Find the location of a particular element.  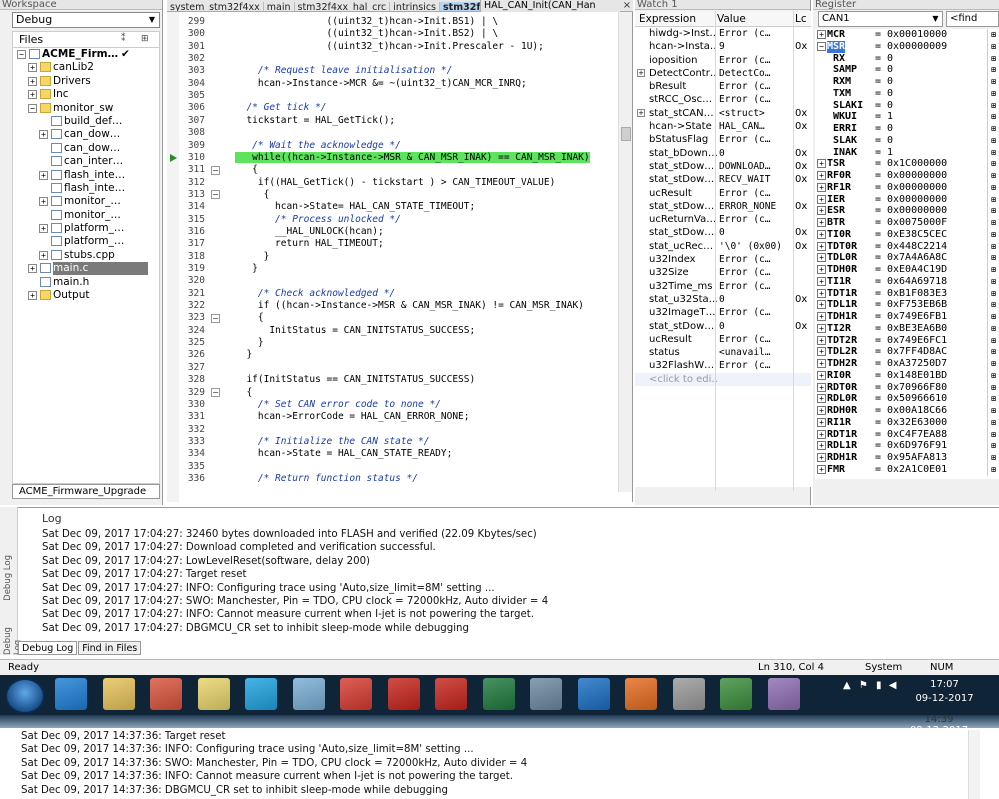

register-row: + RDL1R = 0x6D976F91 ⊞ is located at coordinates (907, 446).